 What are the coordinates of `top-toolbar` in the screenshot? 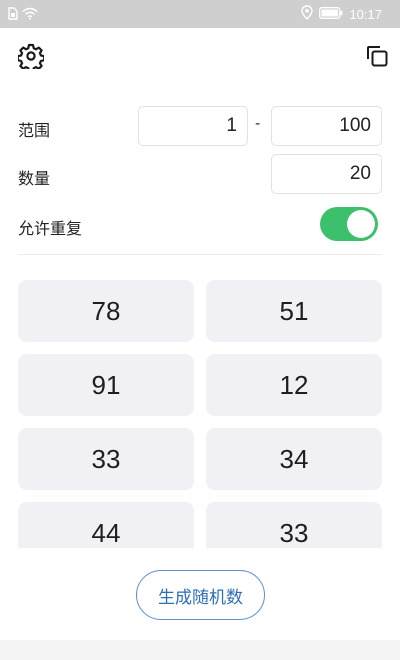 It's located at (200, 60).